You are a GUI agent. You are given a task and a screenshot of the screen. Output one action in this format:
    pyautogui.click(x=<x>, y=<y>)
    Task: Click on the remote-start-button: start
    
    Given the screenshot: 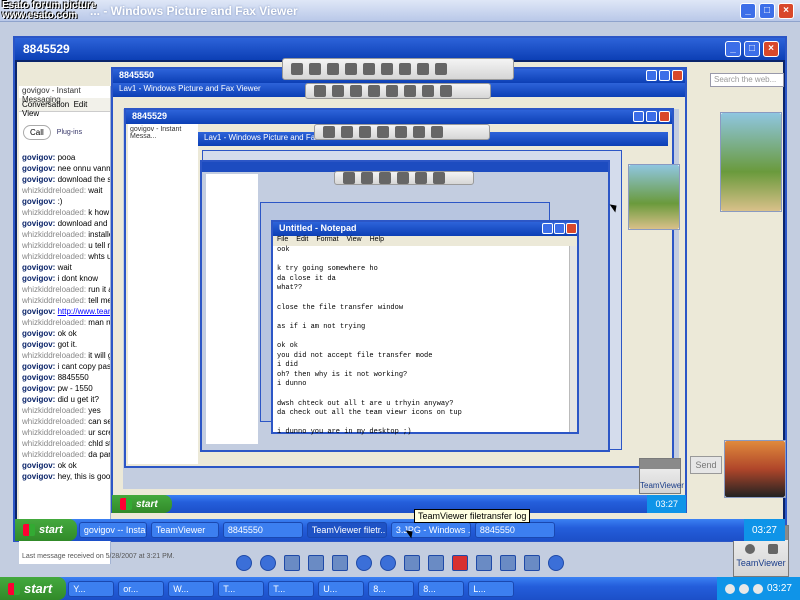 What is the action you would take?
    pyautogui.click(x=46, y=530)
    